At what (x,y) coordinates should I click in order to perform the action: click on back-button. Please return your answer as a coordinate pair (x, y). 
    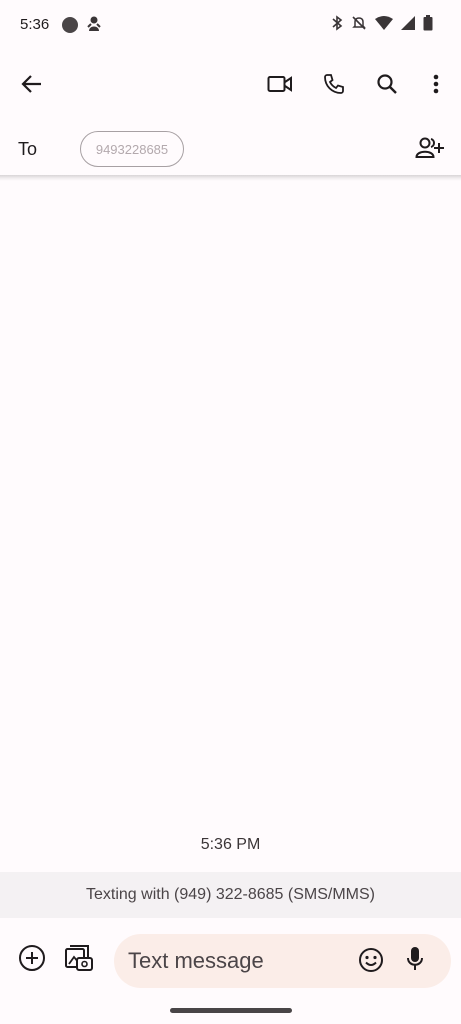
    Looking at the image, I should click on (32, 86).